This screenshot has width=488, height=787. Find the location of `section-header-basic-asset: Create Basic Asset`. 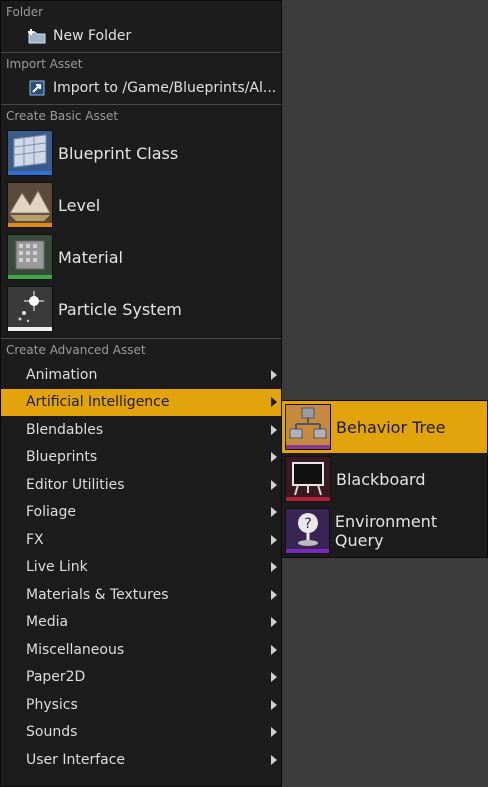

section-header-basic-asset: Create Basic Asset is located at coordinates (62, 116).